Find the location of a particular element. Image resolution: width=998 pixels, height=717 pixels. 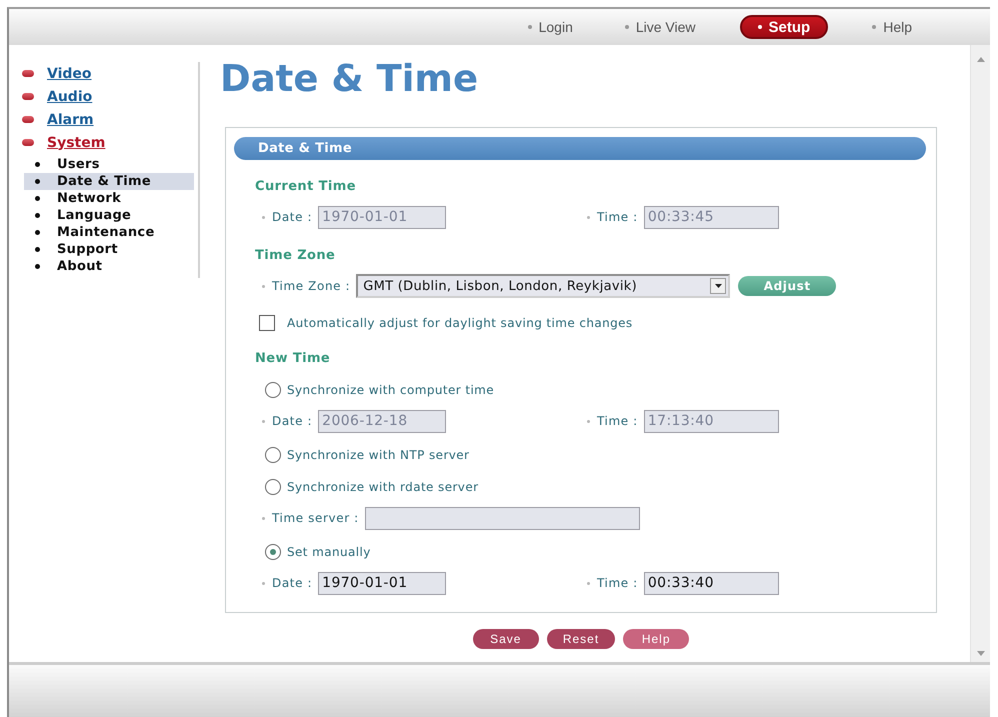

sidebar-subitem: Support is located at coordinates (109, 249).